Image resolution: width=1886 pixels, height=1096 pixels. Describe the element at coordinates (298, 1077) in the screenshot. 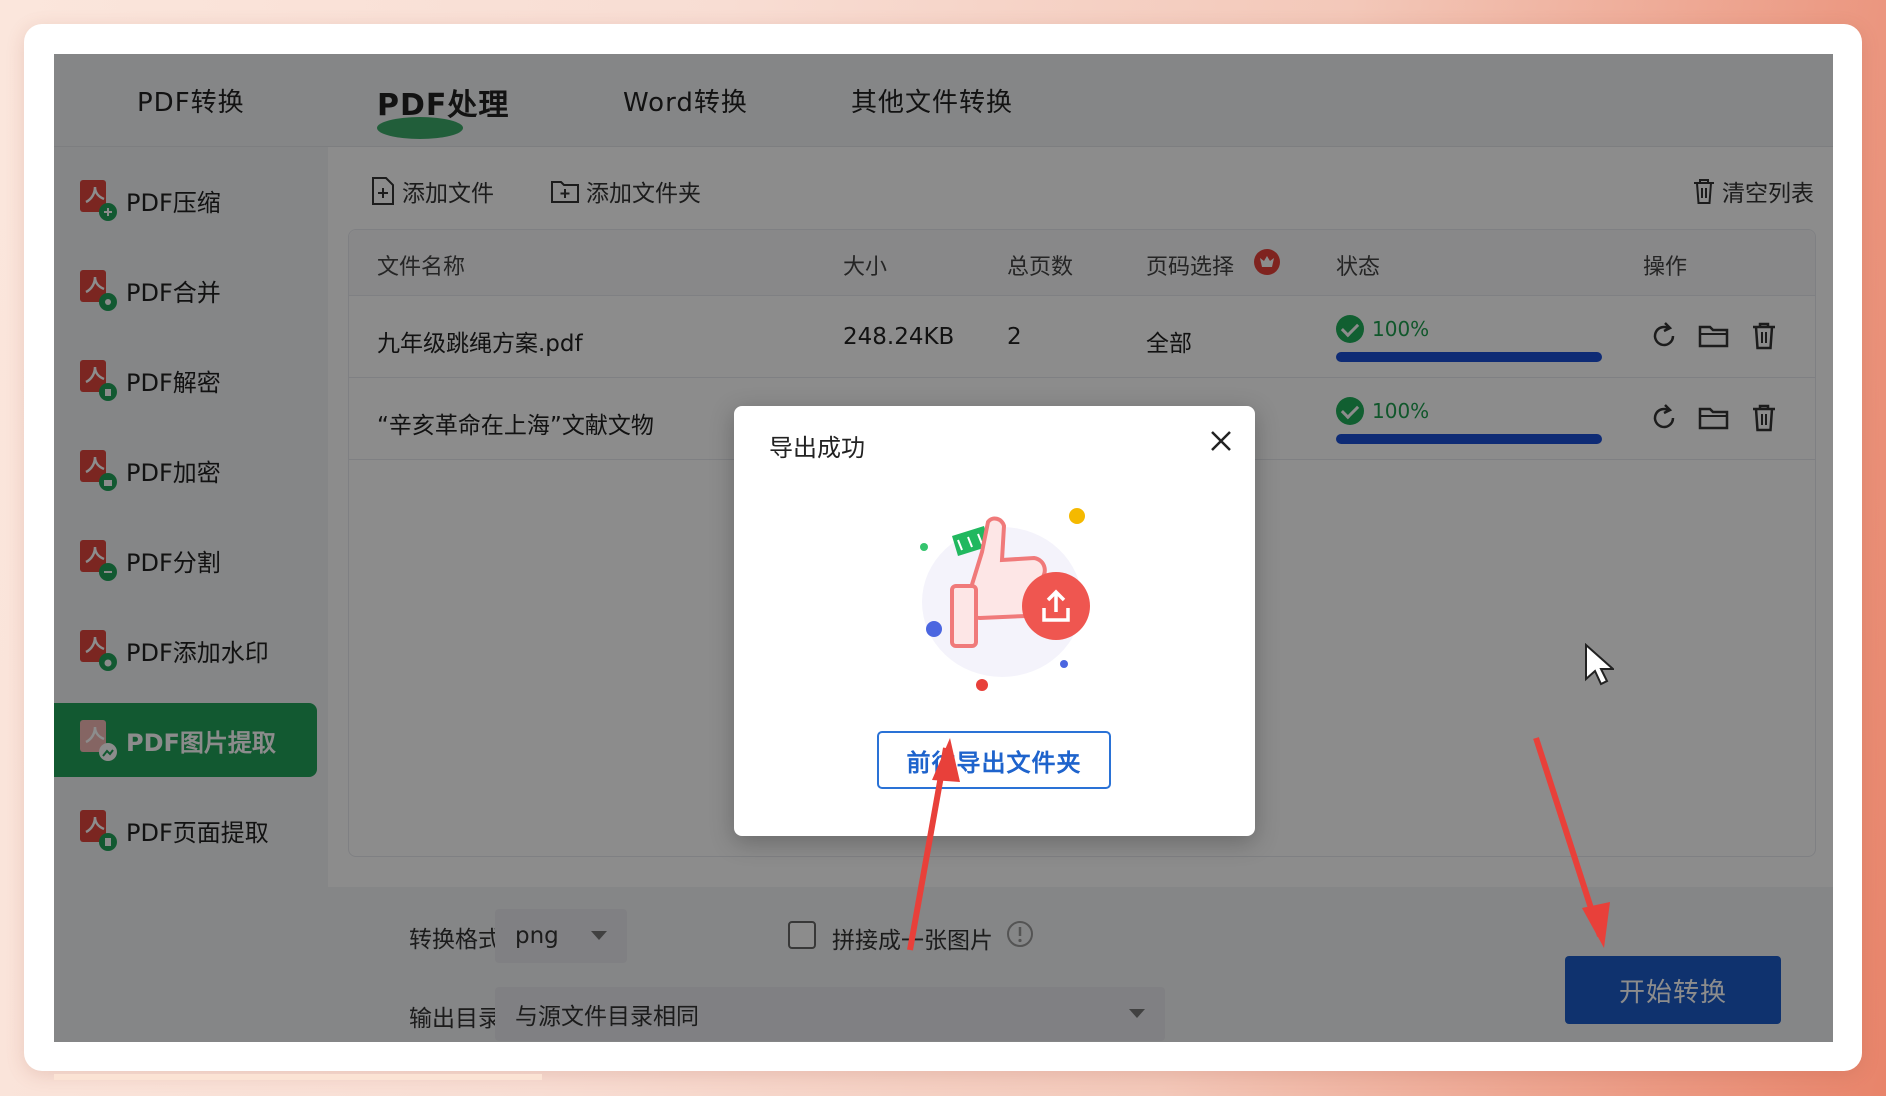

I see `decorative-line` at that location.